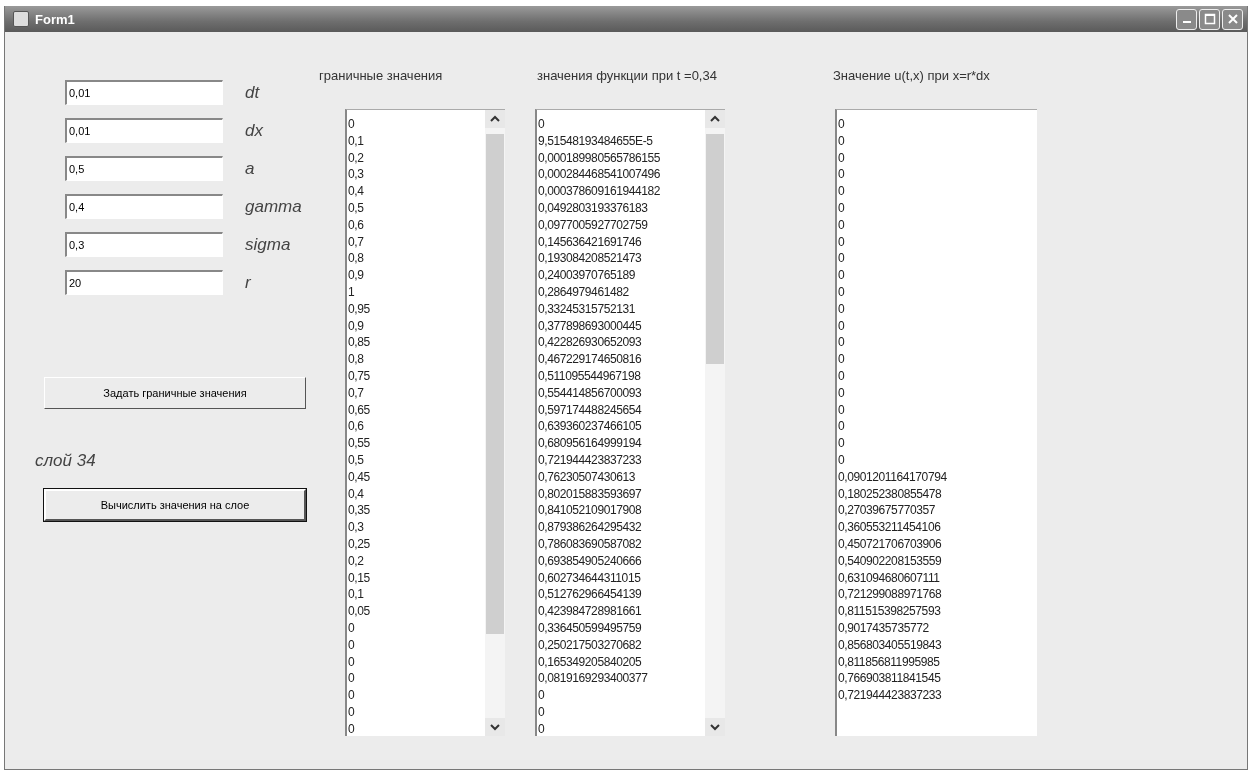 The image size is (1253, 778). What do you see at coordinates (621, 611) in the screenshot?
I see `list-item: 0,423984728981661` at bounding box center [621, 611].